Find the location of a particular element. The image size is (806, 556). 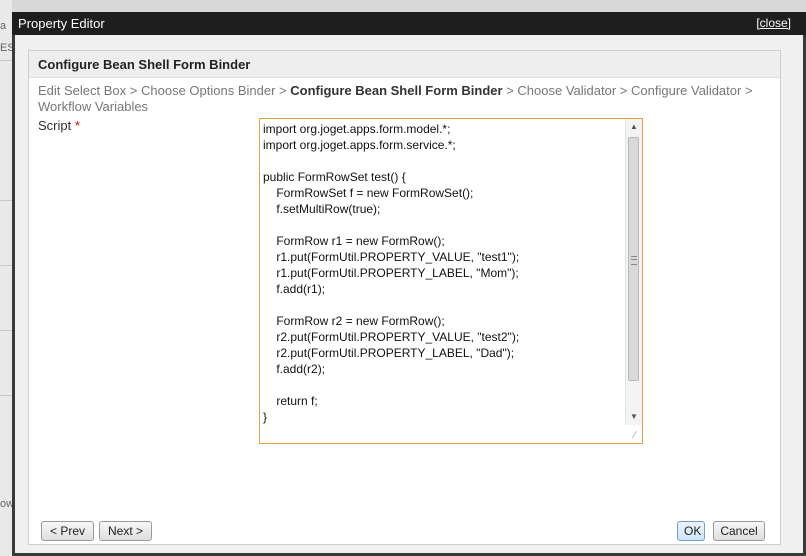

vertical-scrollbar: ▲ ▼ is located at coordinates (633, 272).